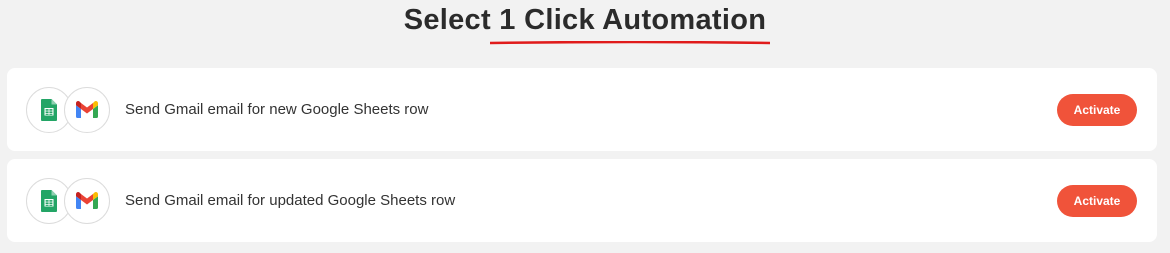  I want to click on title-underline, so click(630, 43).